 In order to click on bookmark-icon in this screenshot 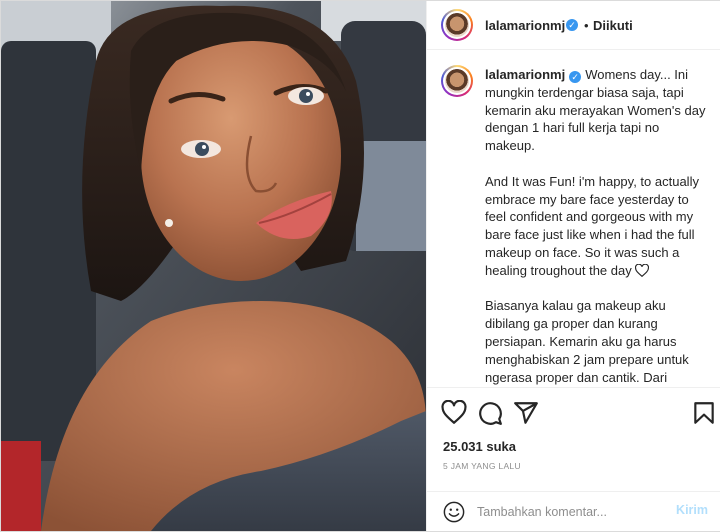, I will do `click(704, 413)`.